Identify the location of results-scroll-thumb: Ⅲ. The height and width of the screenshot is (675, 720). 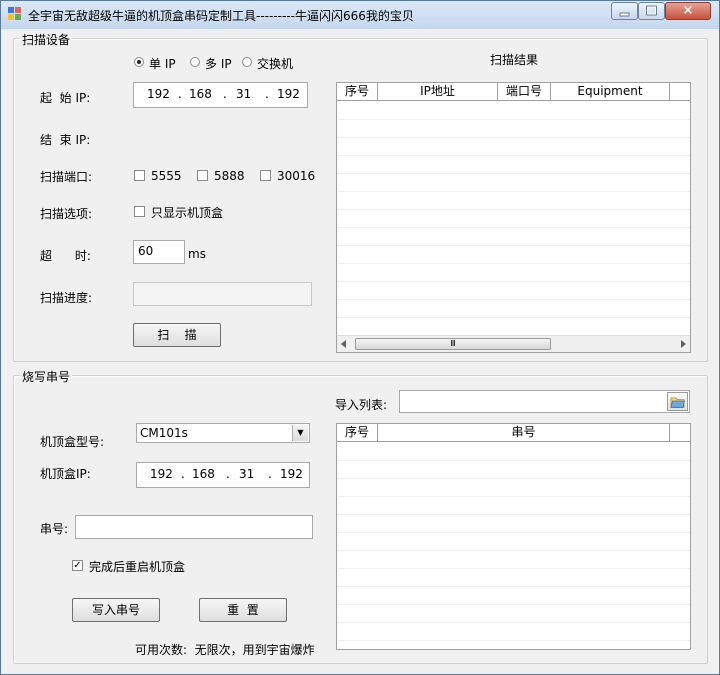
(453, 344).